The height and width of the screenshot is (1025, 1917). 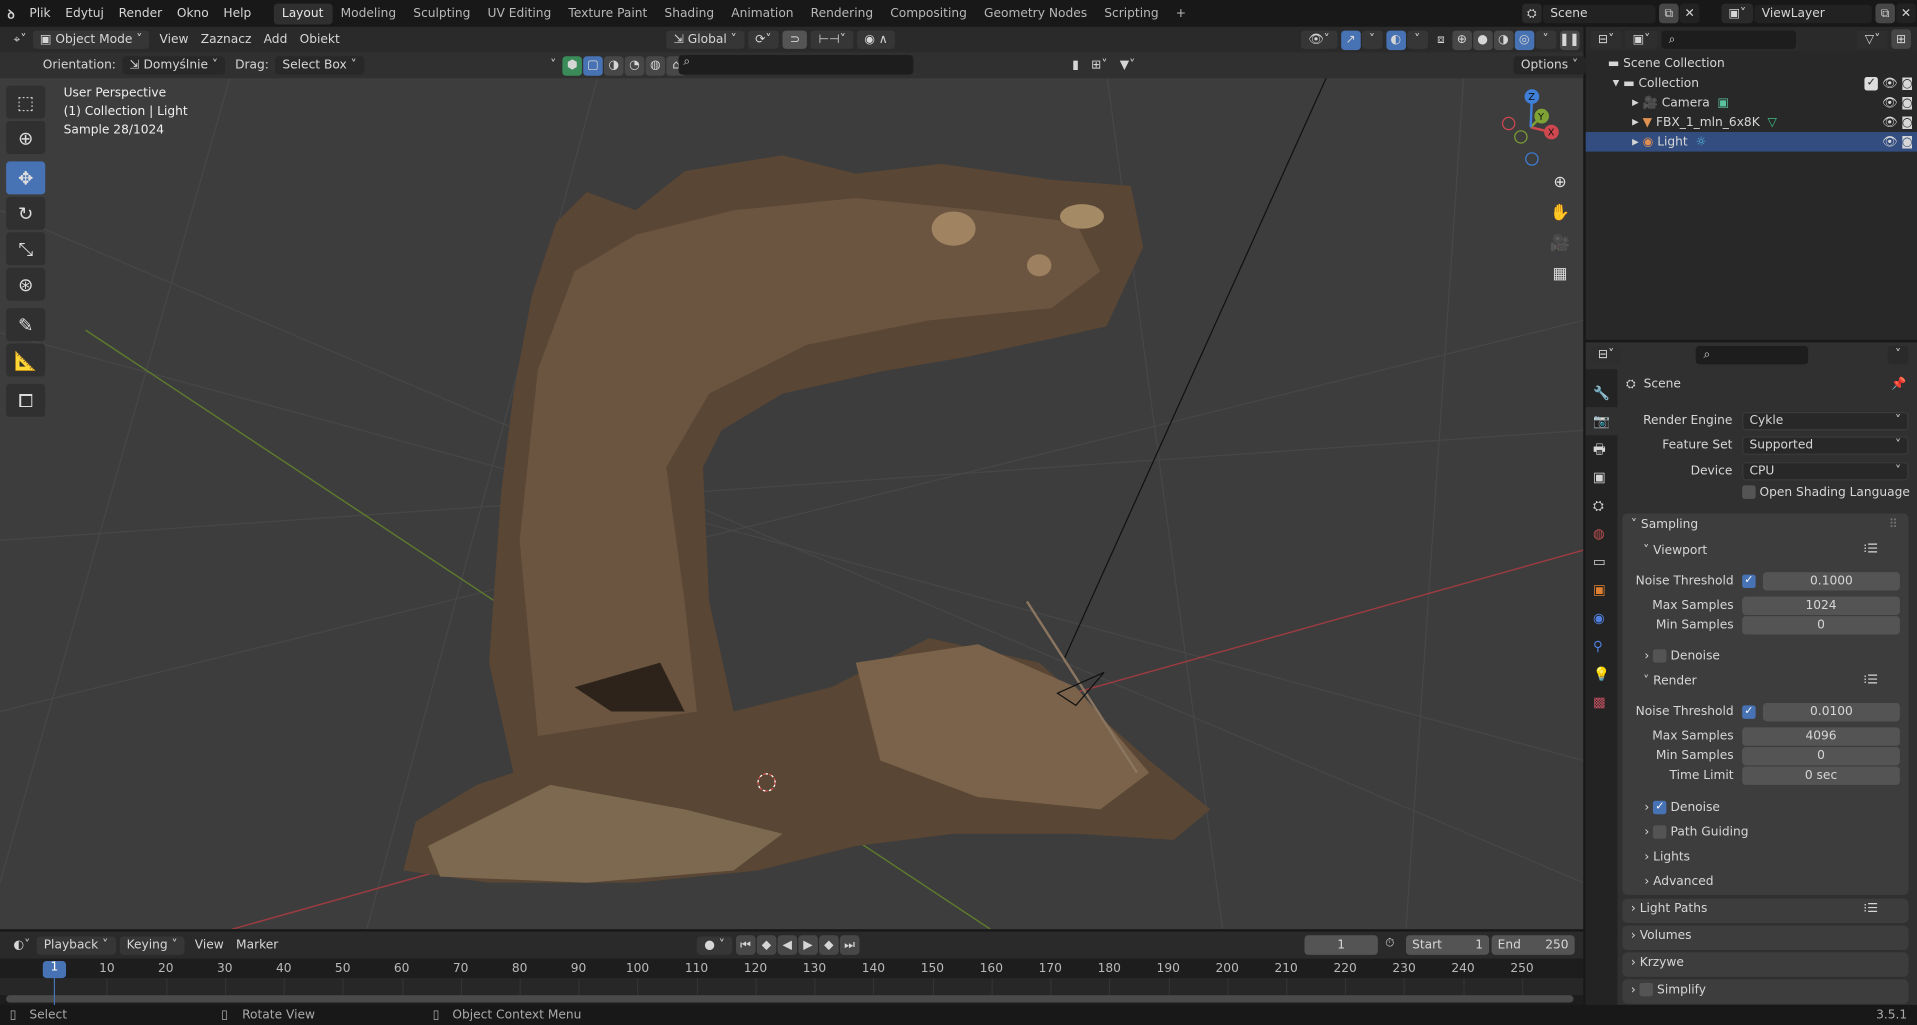 What do you see at coordinates (173, 39) in the screenshot?
I see `menu-view: View` at bounding box center [173, 39].